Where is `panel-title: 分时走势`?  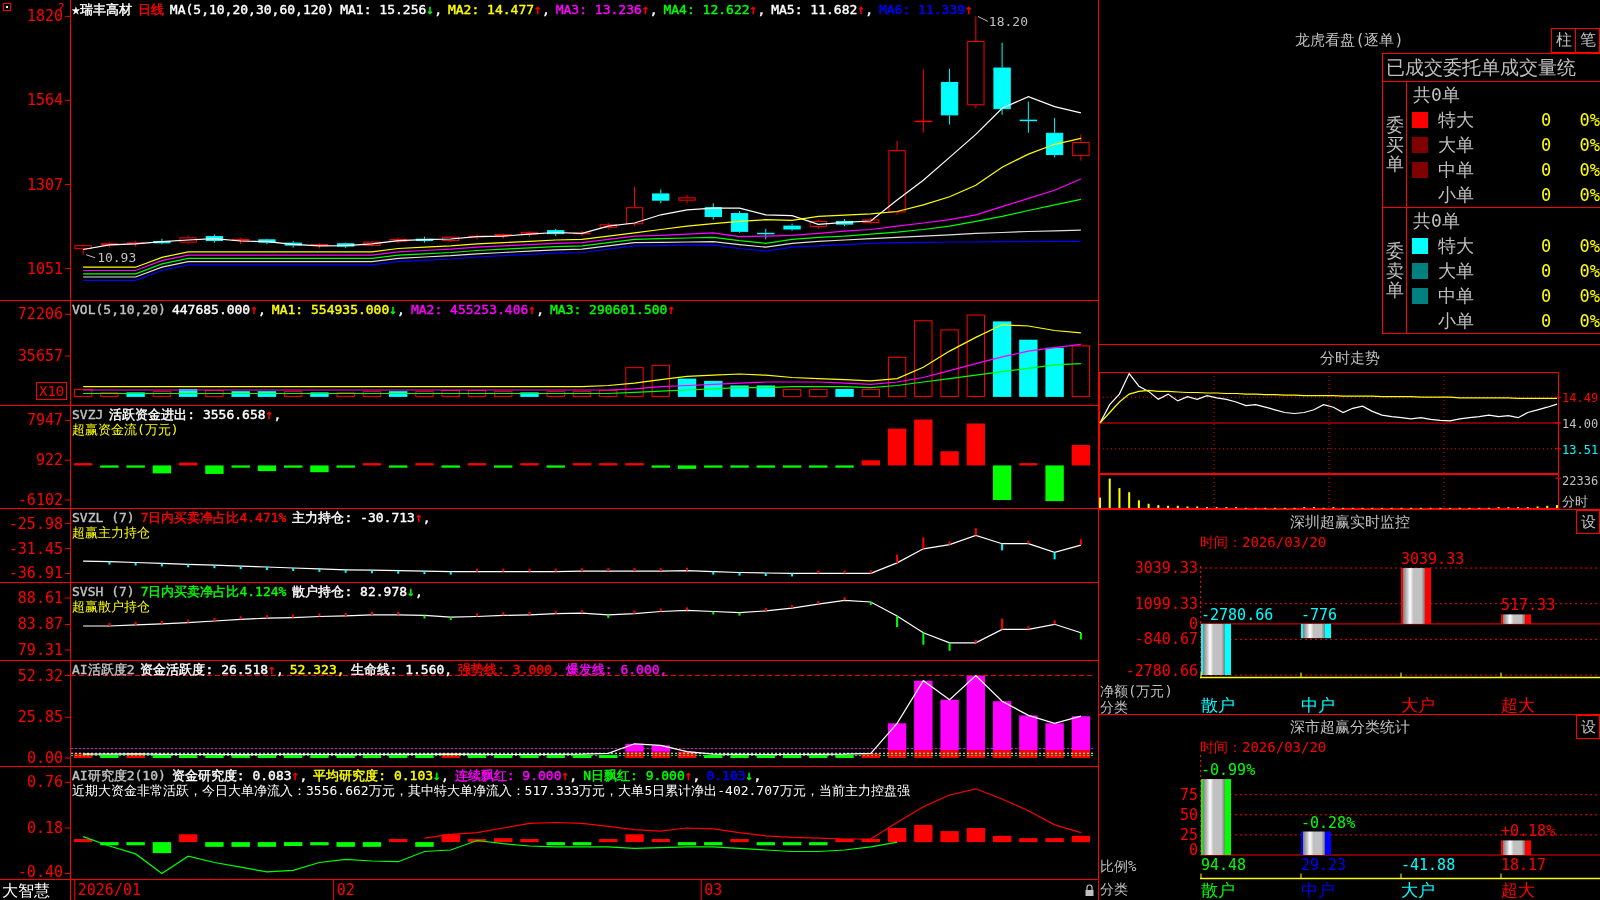 panel-title: 分时走势 is located at coordinates (1349, 358).